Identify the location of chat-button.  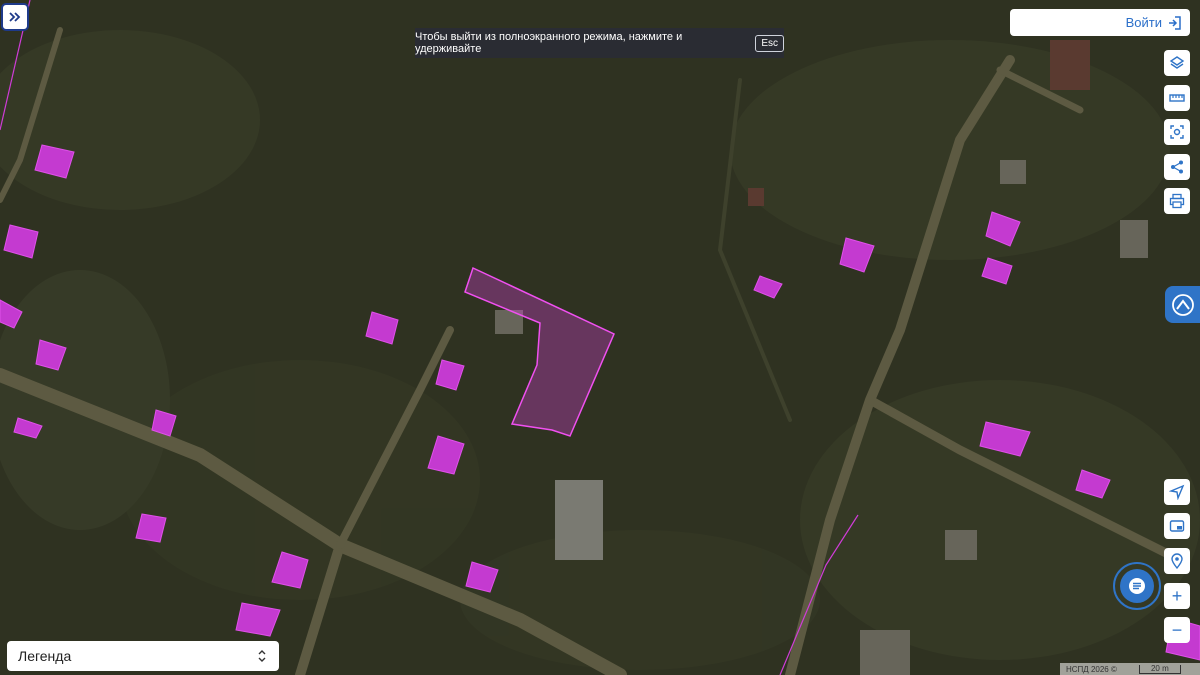
(1137, 586).